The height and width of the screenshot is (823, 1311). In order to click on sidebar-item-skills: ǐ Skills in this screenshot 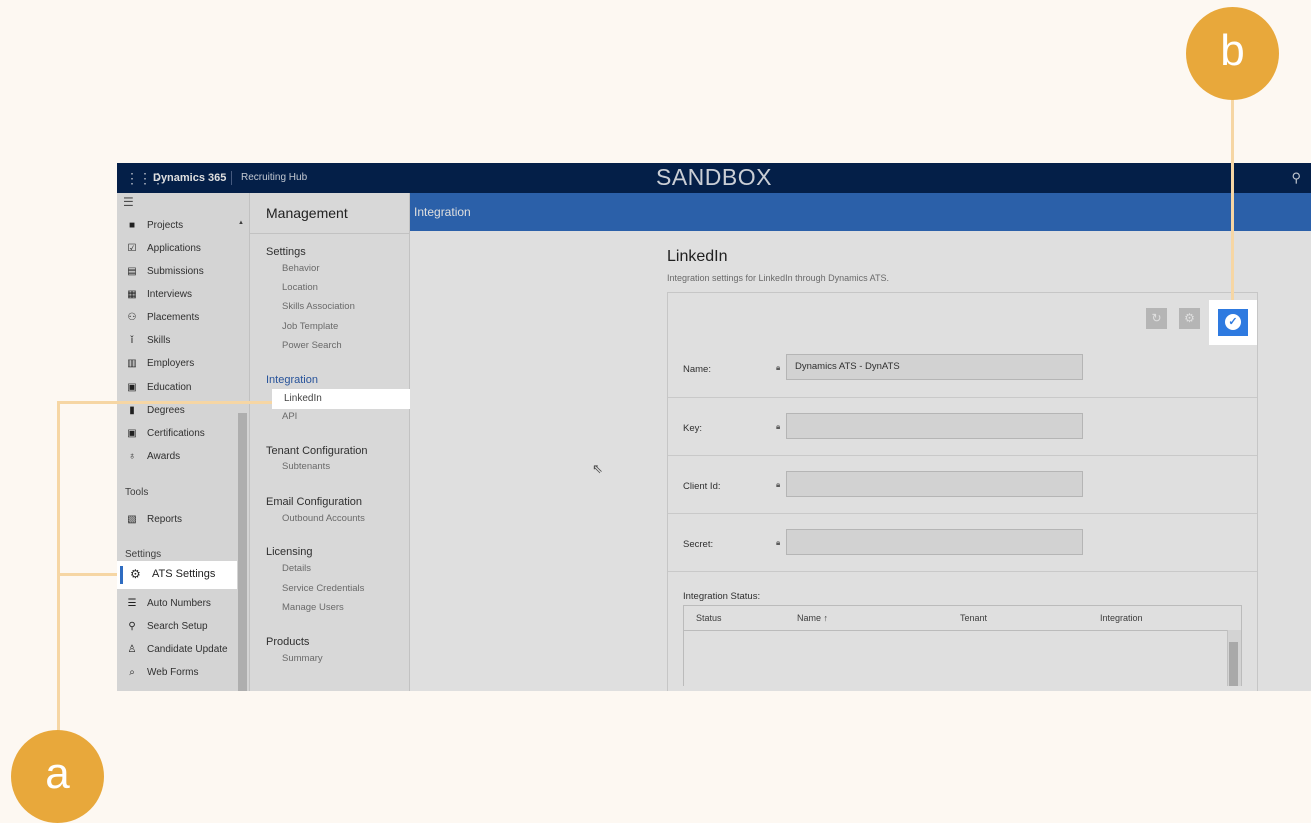, I will do `click(147, 340)`.